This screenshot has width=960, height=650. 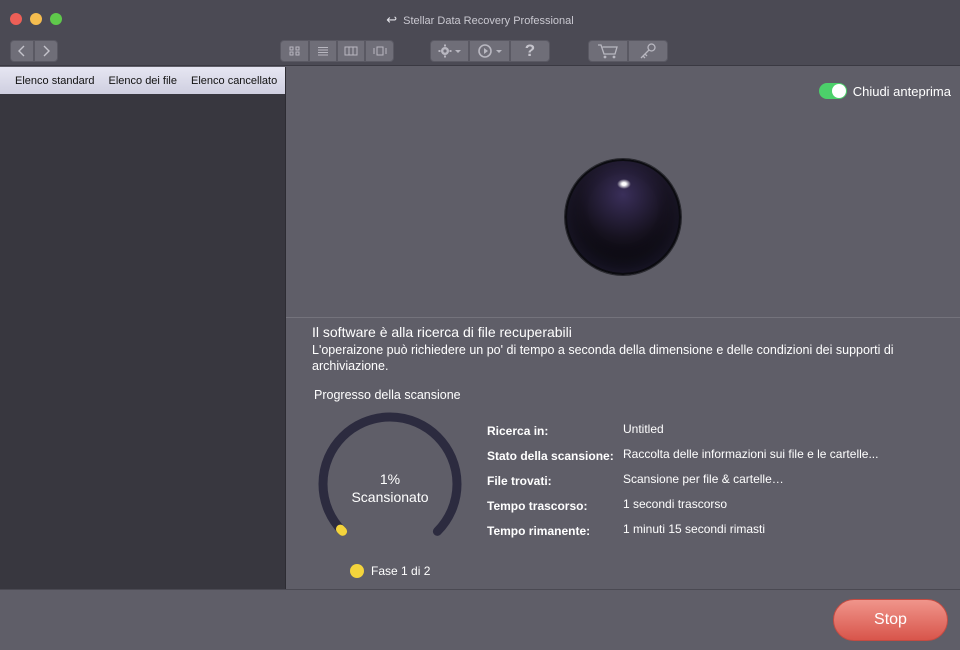 What do you see at coordinates (234, 81) in the screenshot?
I see `tab-deleted-list: Elenco cancellato` at bounding box center [234, 81].